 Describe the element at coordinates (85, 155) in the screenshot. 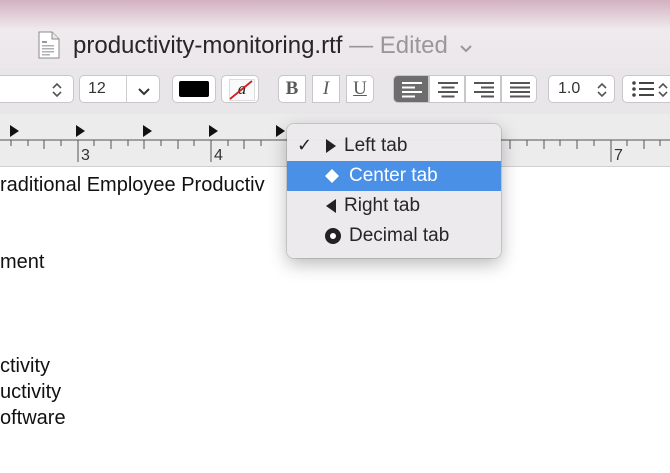

I see `ruler-label: 3` at that location.